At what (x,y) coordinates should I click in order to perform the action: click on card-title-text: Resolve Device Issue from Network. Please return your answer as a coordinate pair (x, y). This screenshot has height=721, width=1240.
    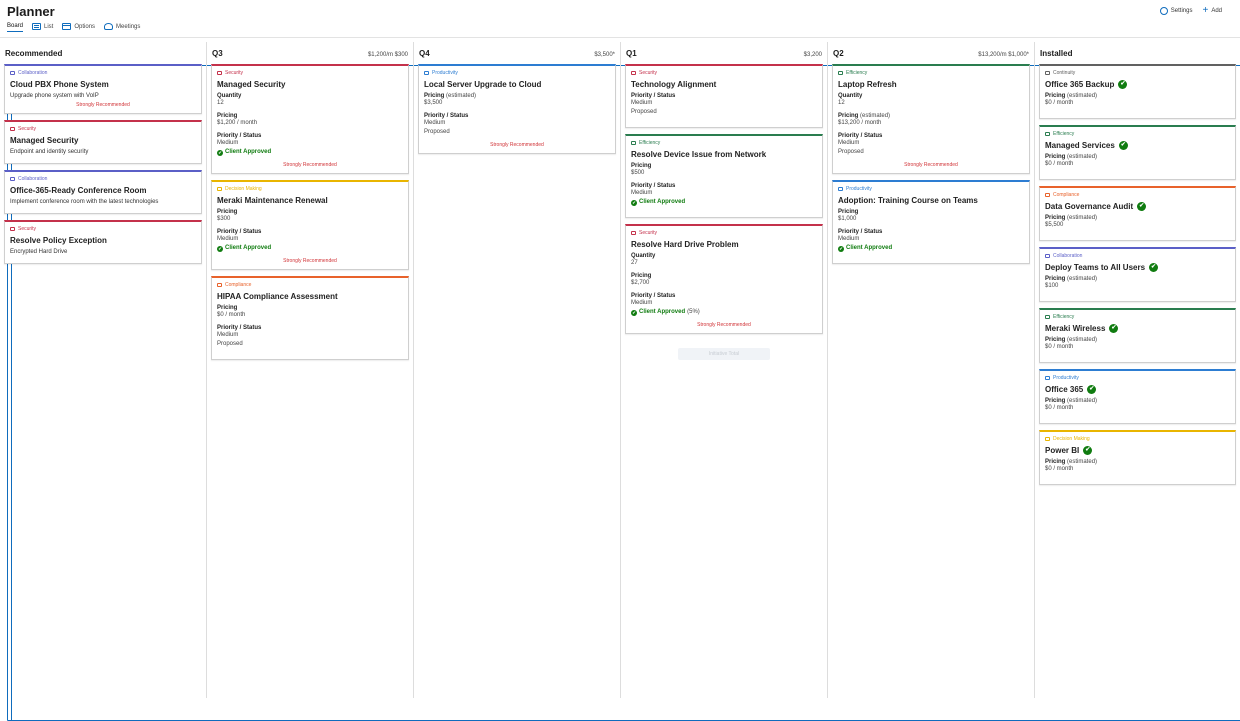
    Looking at the image, I should click on (699, 154).